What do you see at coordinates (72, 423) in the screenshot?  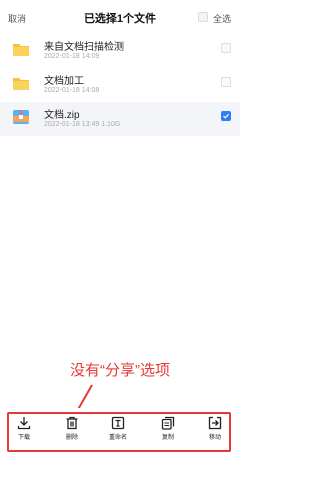 I see `trash-icon` at bounding box center [72, 423].